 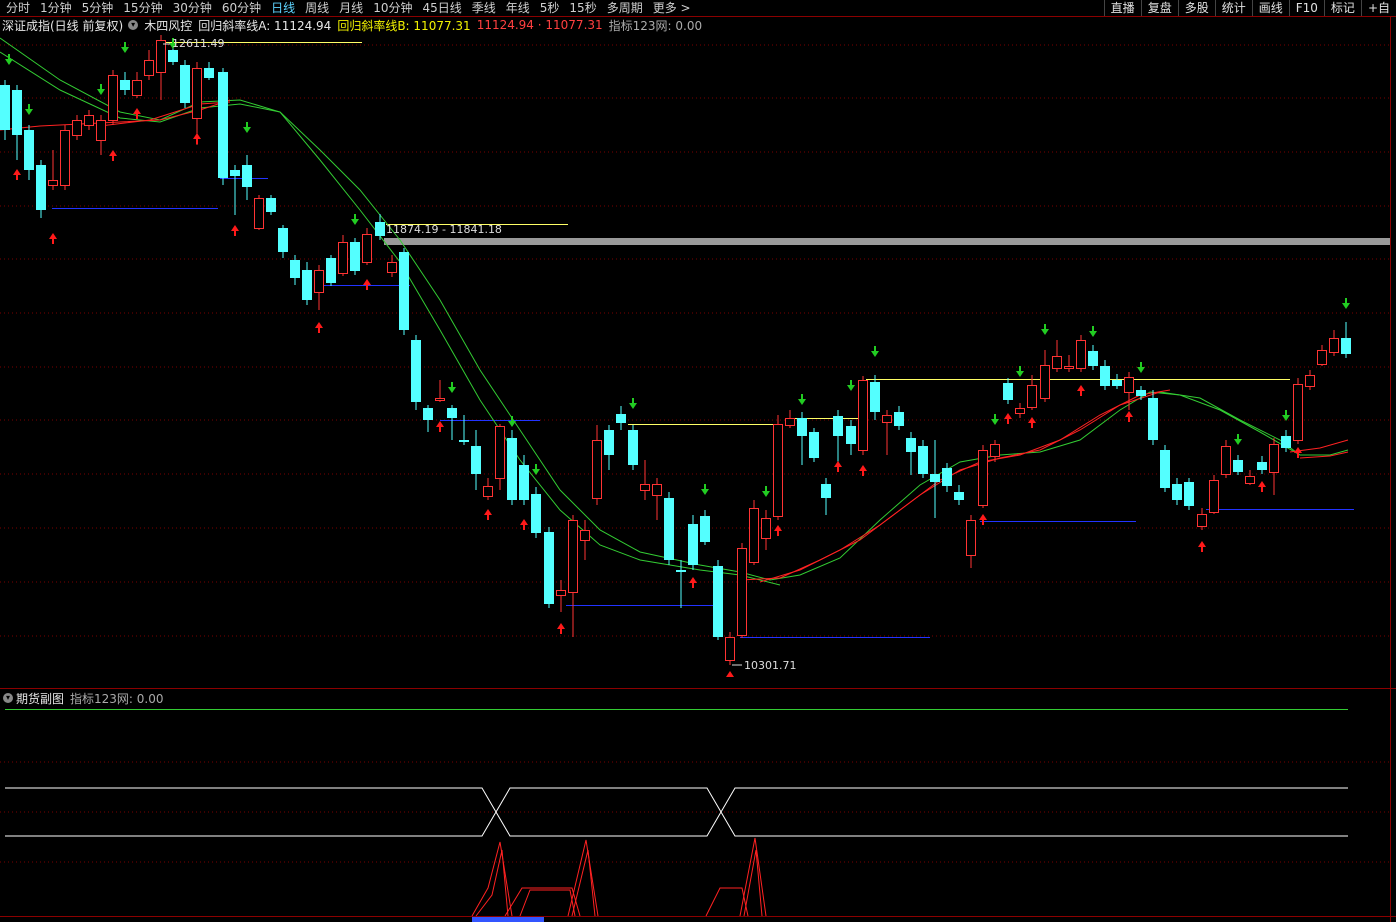 What do you see at coordinates (547, 903) in the screenshot?
I see `sub-red-spike` at bounding box center [547, 903].